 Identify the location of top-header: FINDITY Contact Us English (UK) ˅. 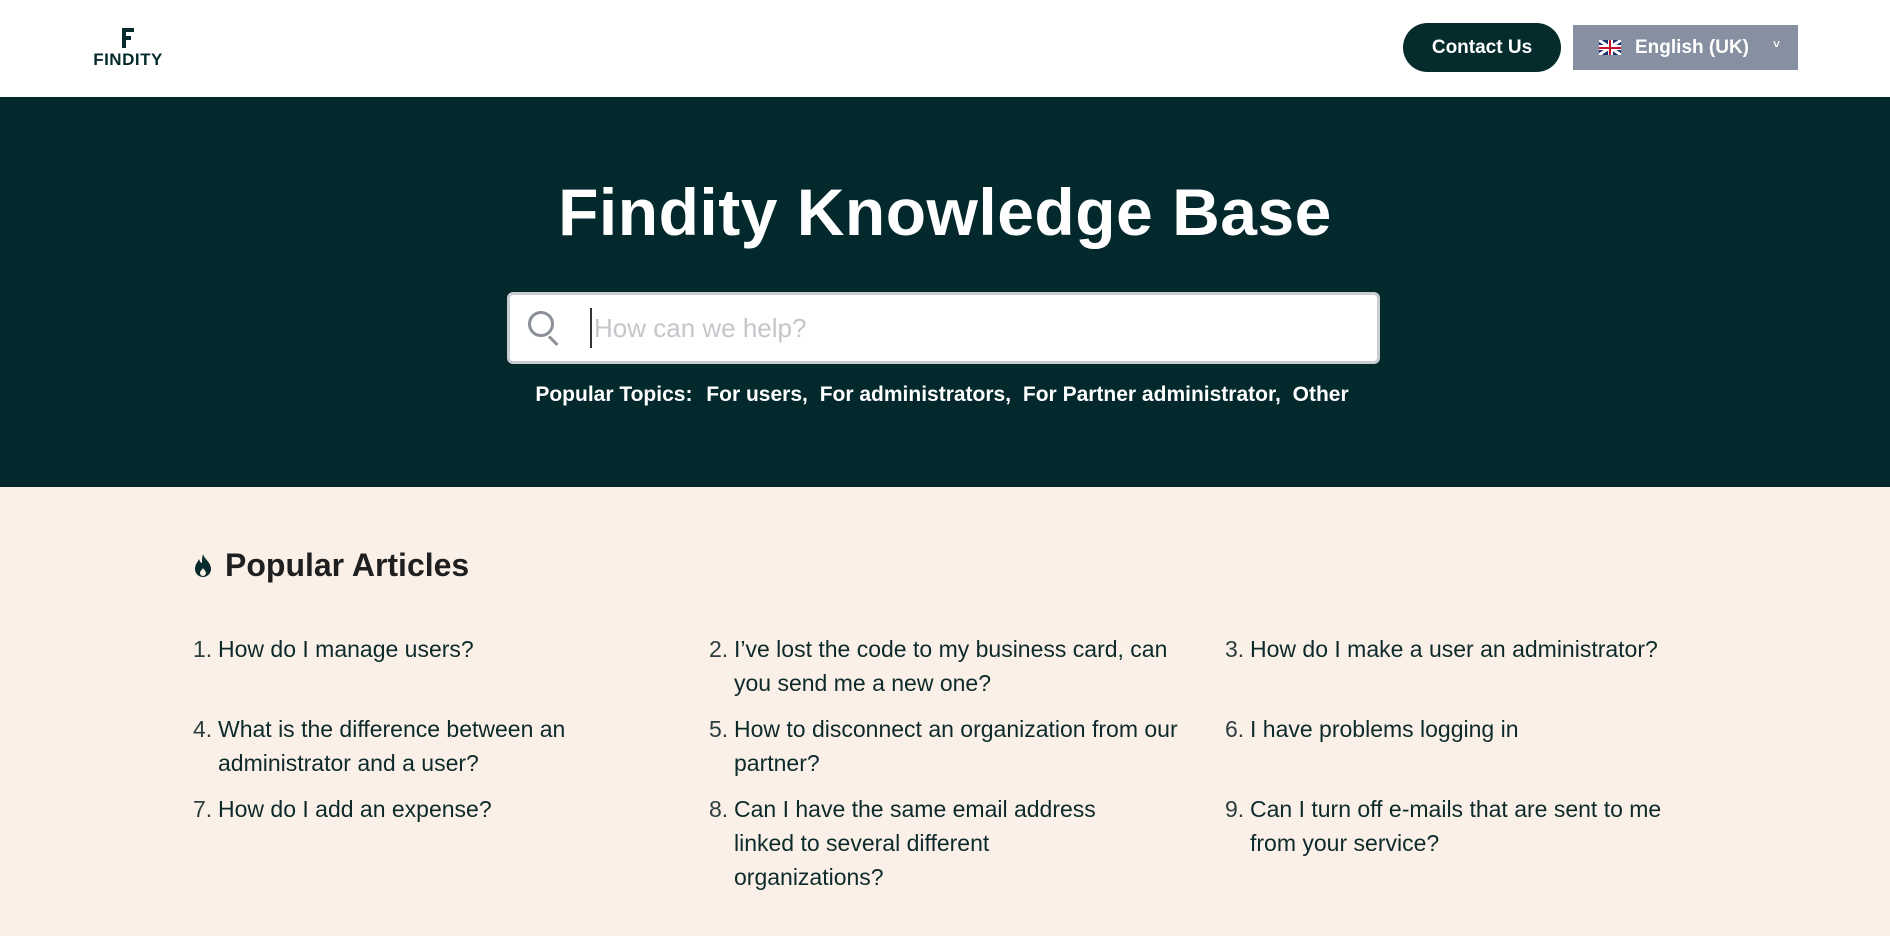
(945, 48).